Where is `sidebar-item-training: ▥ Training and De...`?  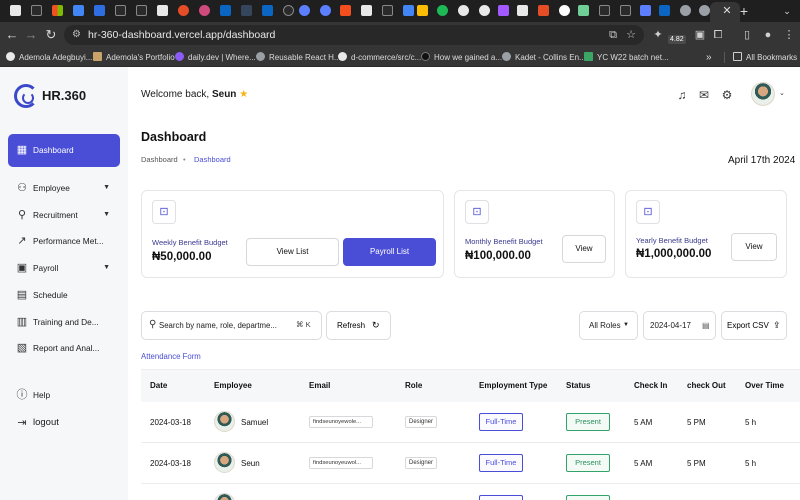
sidebar-item-training: ▥ Training and De... is located at coordinates (64, 322).